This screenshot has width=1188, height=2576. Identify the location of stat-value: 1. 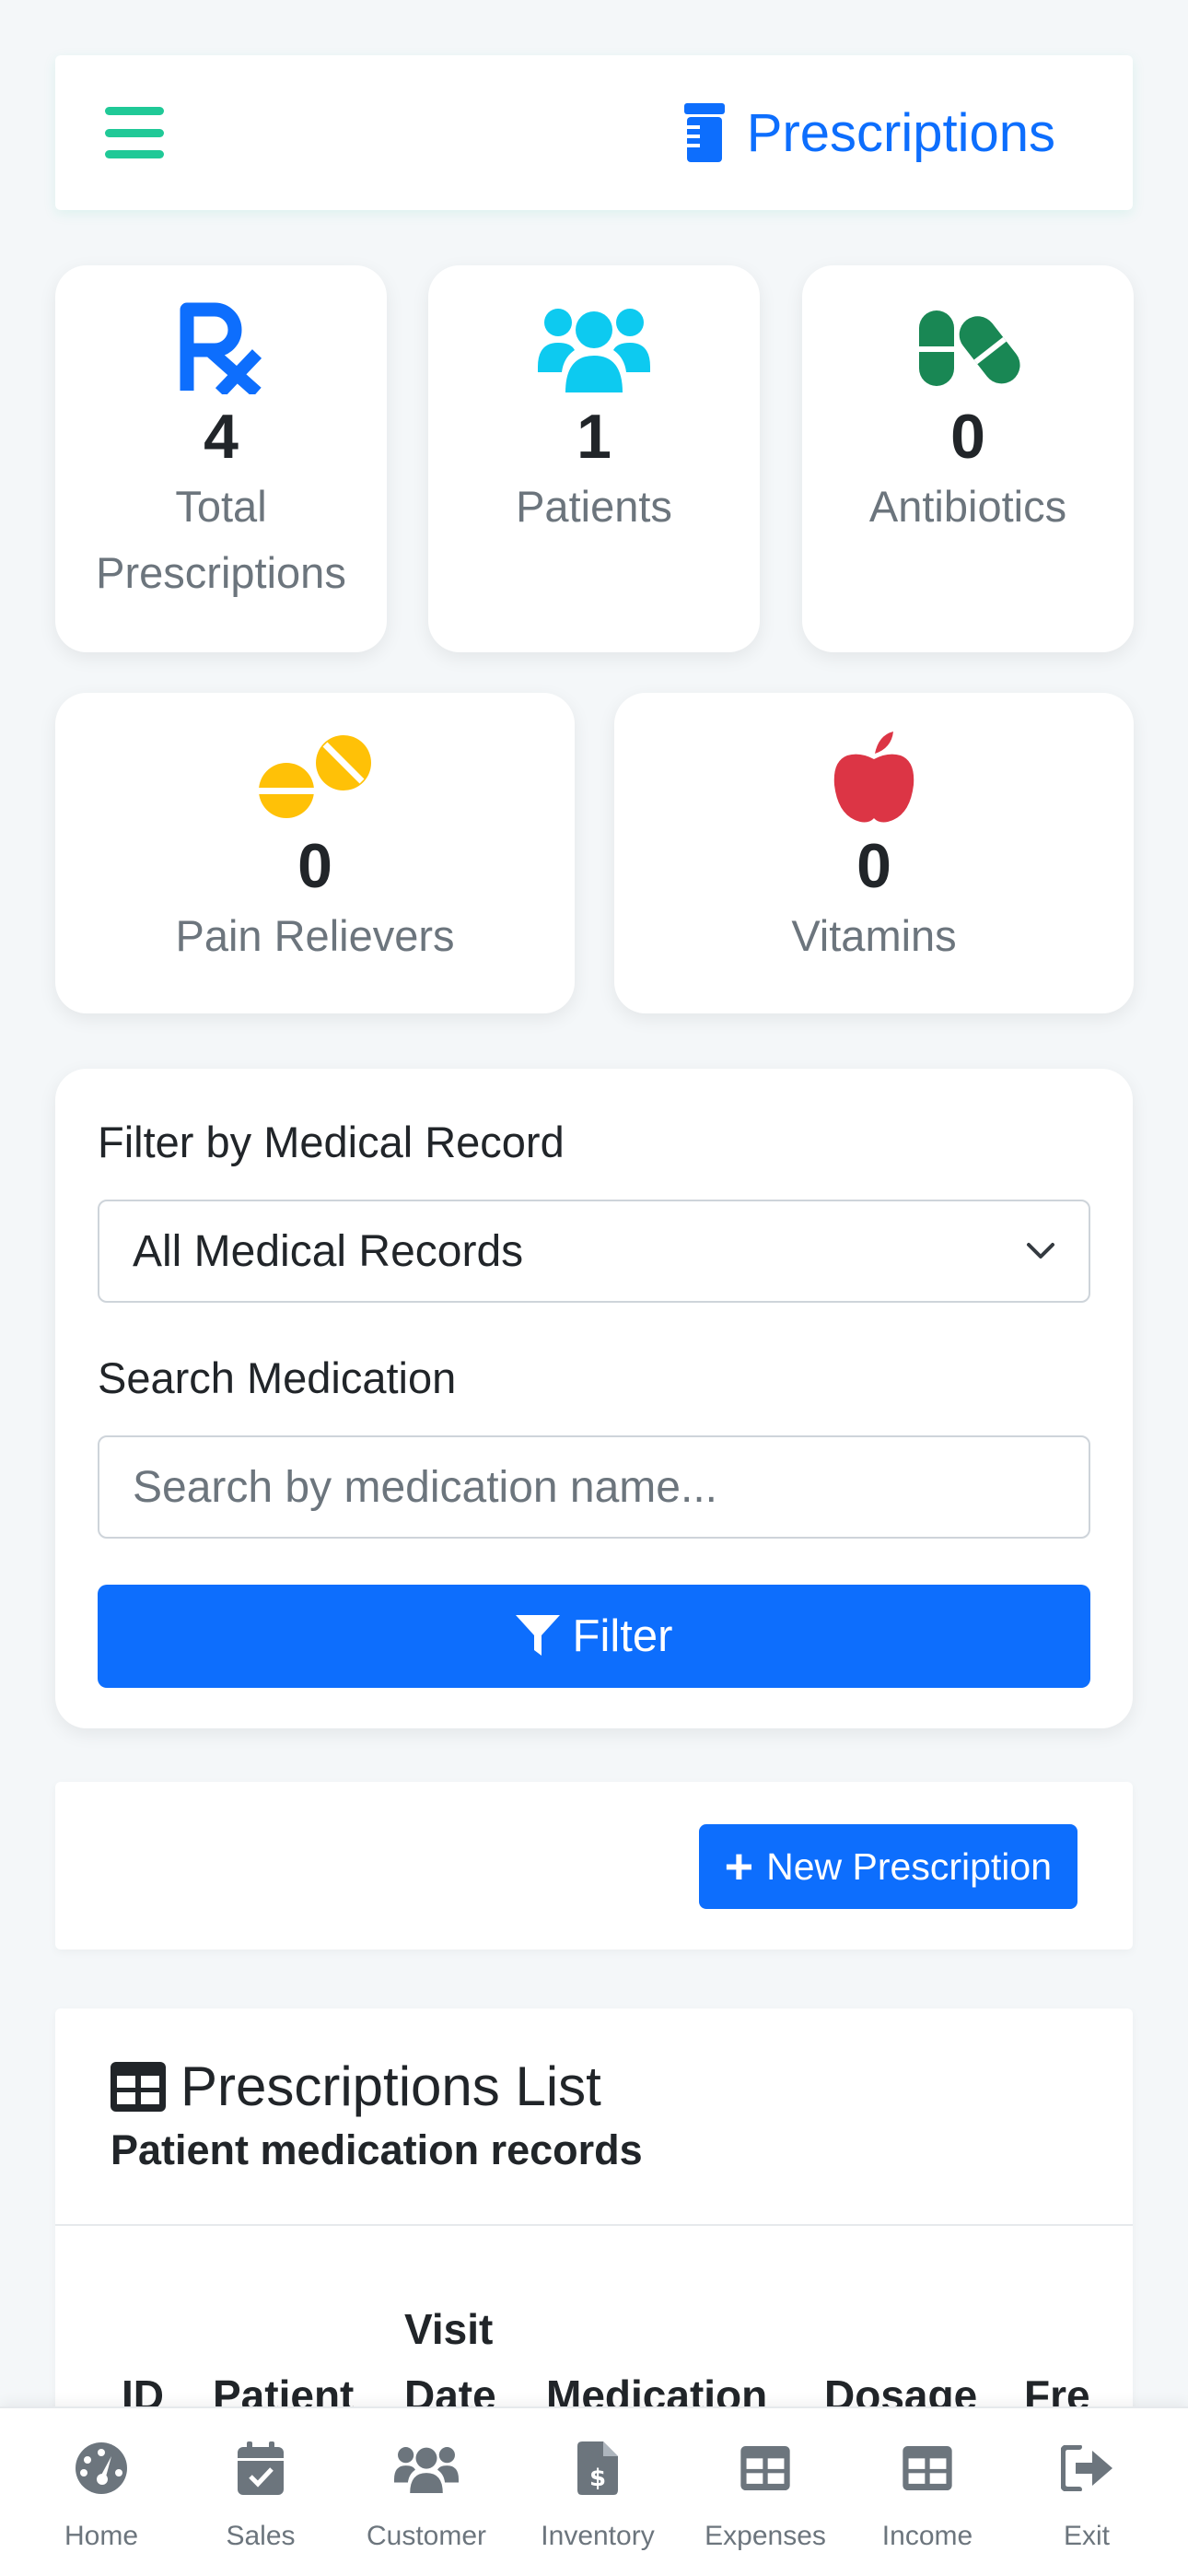
(594, 437).